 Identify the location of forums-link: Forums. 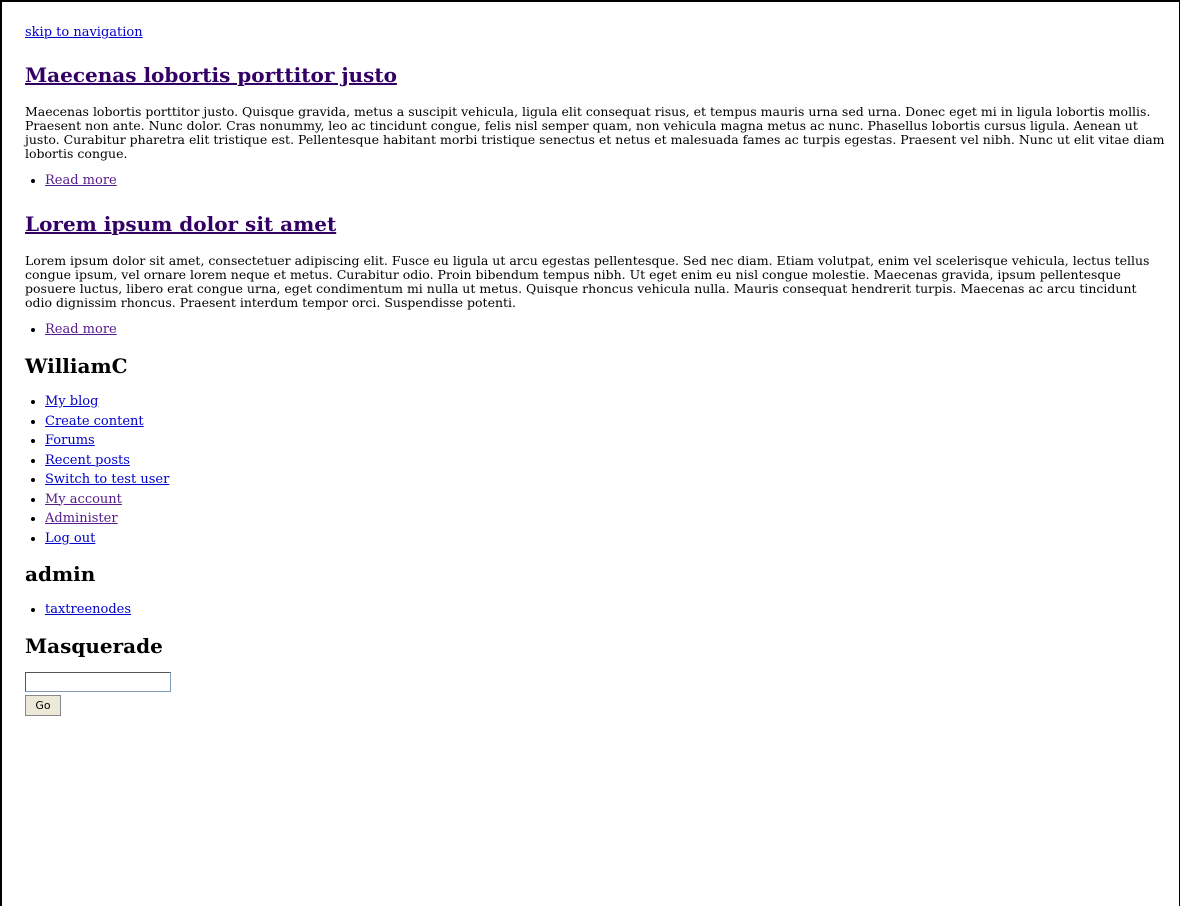
(70, 440).